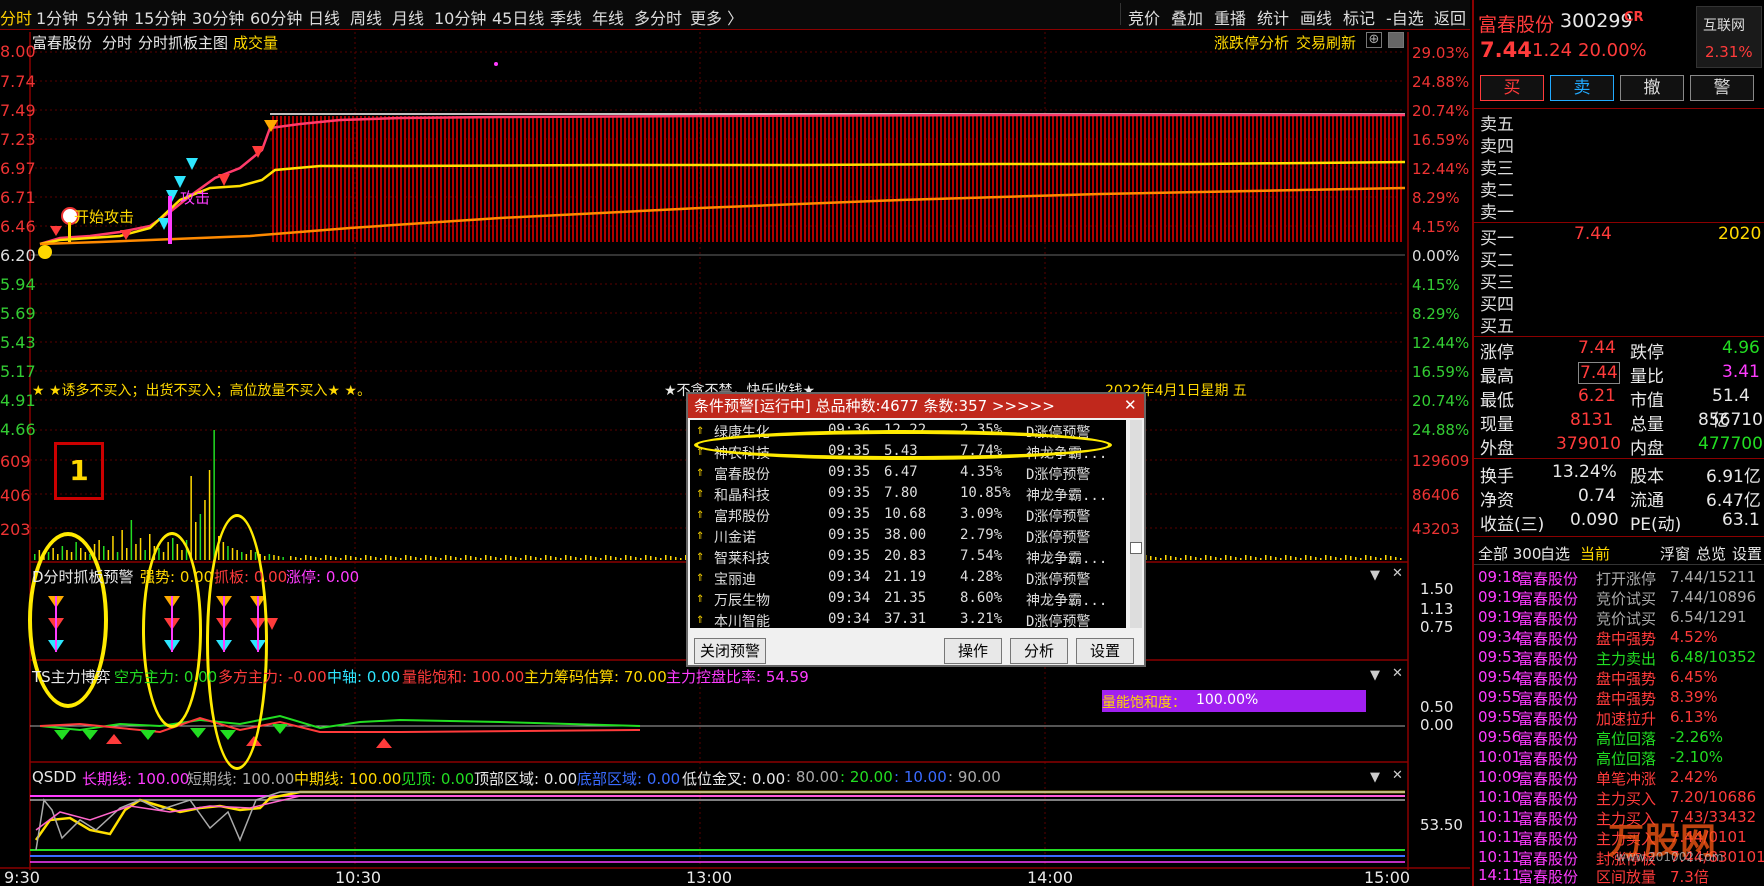  Describe the element at coordinates (172, 630) in the screenshot. I see `highlight-ellipse` at that location.